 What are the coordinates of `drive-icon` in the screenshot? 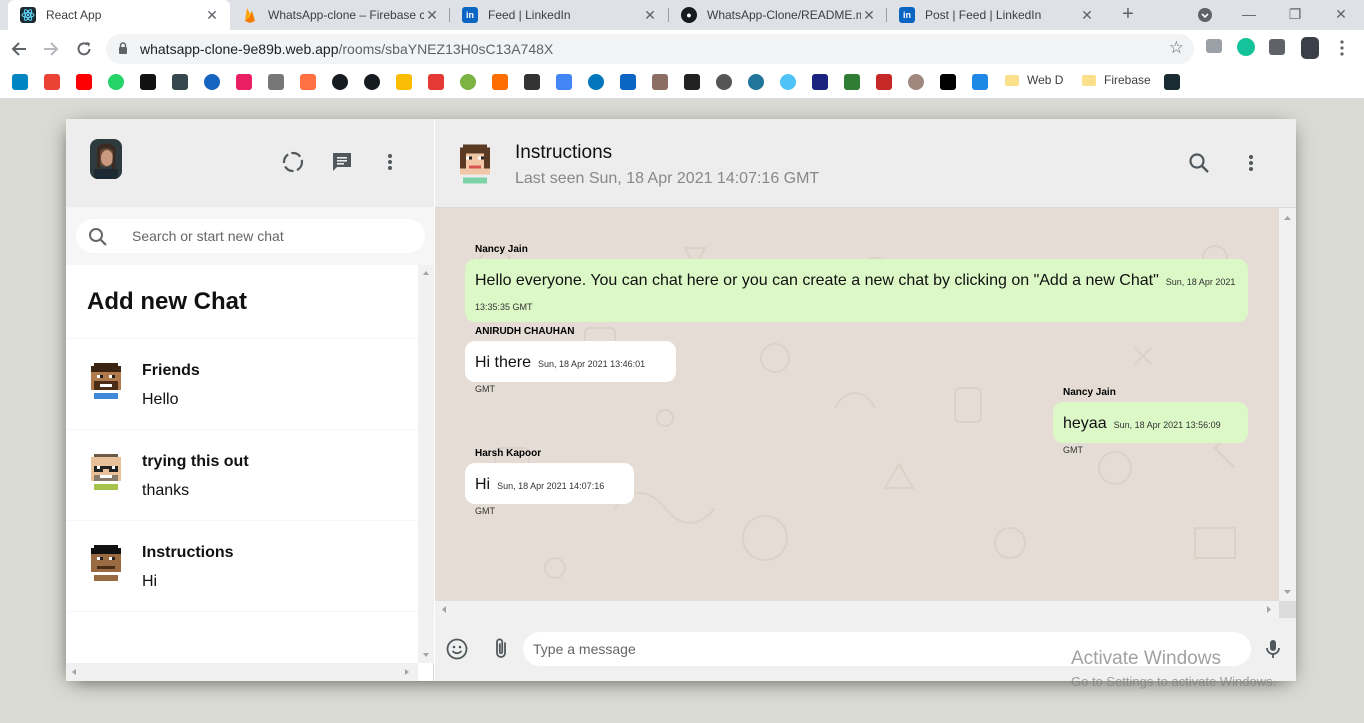 It's located at (404, 82).